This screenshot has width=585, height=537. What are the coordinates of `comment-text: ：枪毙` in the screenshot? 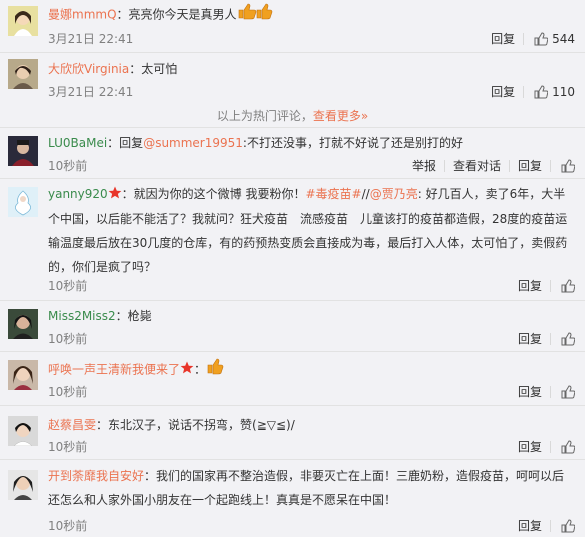 It's located at (133, 316).